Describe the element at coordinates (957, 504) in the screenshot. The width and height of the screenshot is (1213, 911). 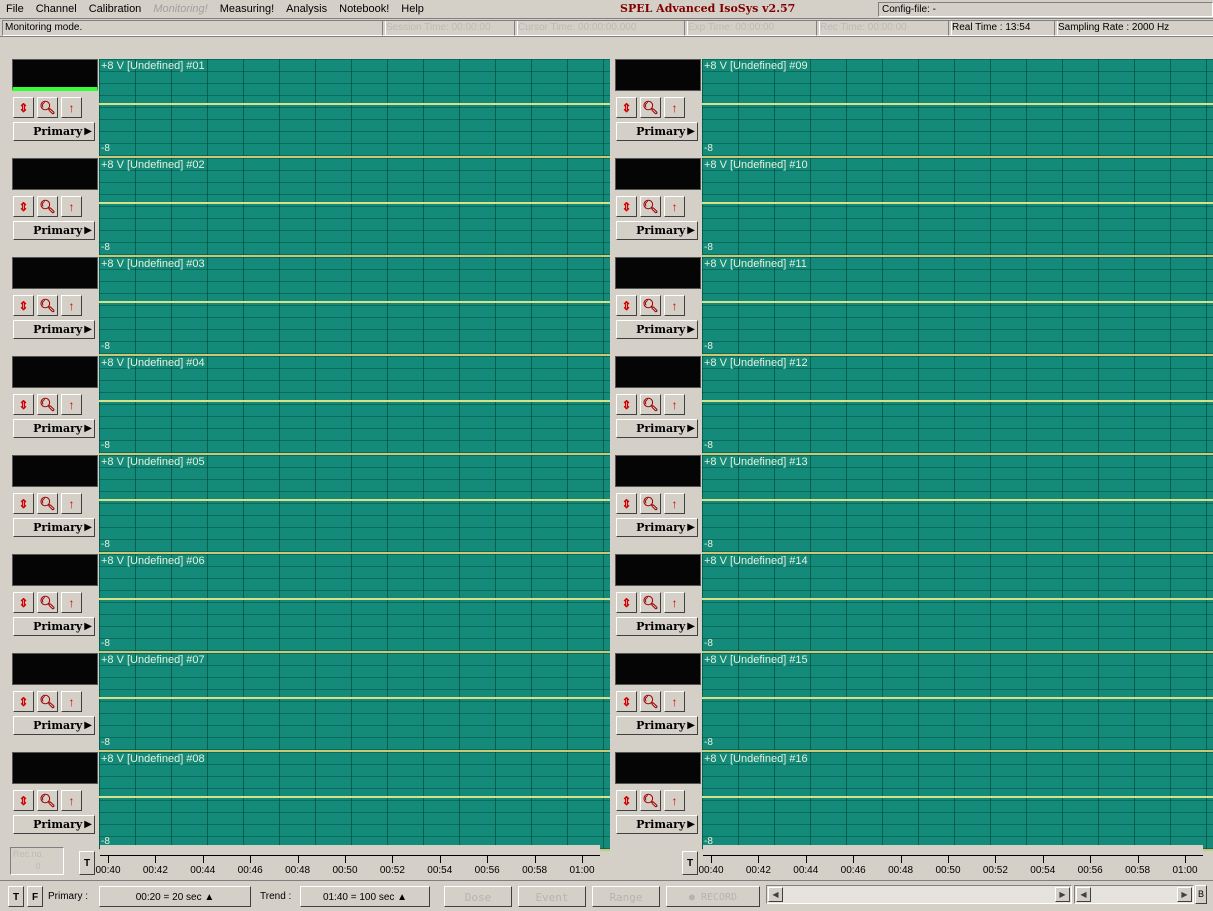
I see `channel-plot: +8 V [Undefined] #13 -8` at that location.